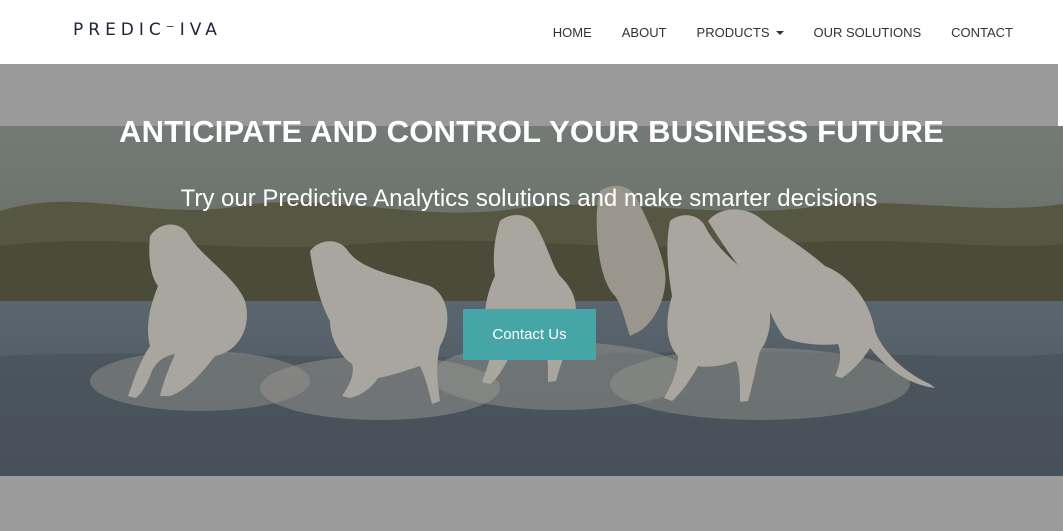  Describe the element at coordinates (531, 503) in the screenshot. I see `hero-overlay-bottom` at that location.